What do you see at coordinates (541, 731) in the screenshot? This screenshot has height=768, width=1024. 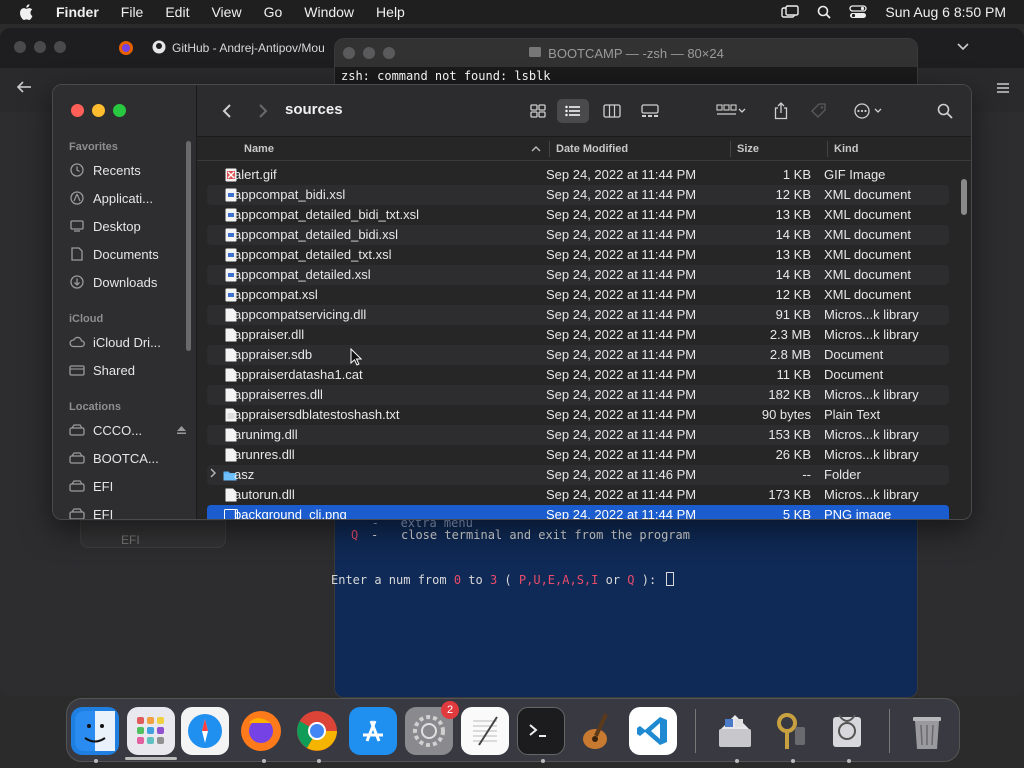 I see `terminal-icon` at bounding box center [541, 731].